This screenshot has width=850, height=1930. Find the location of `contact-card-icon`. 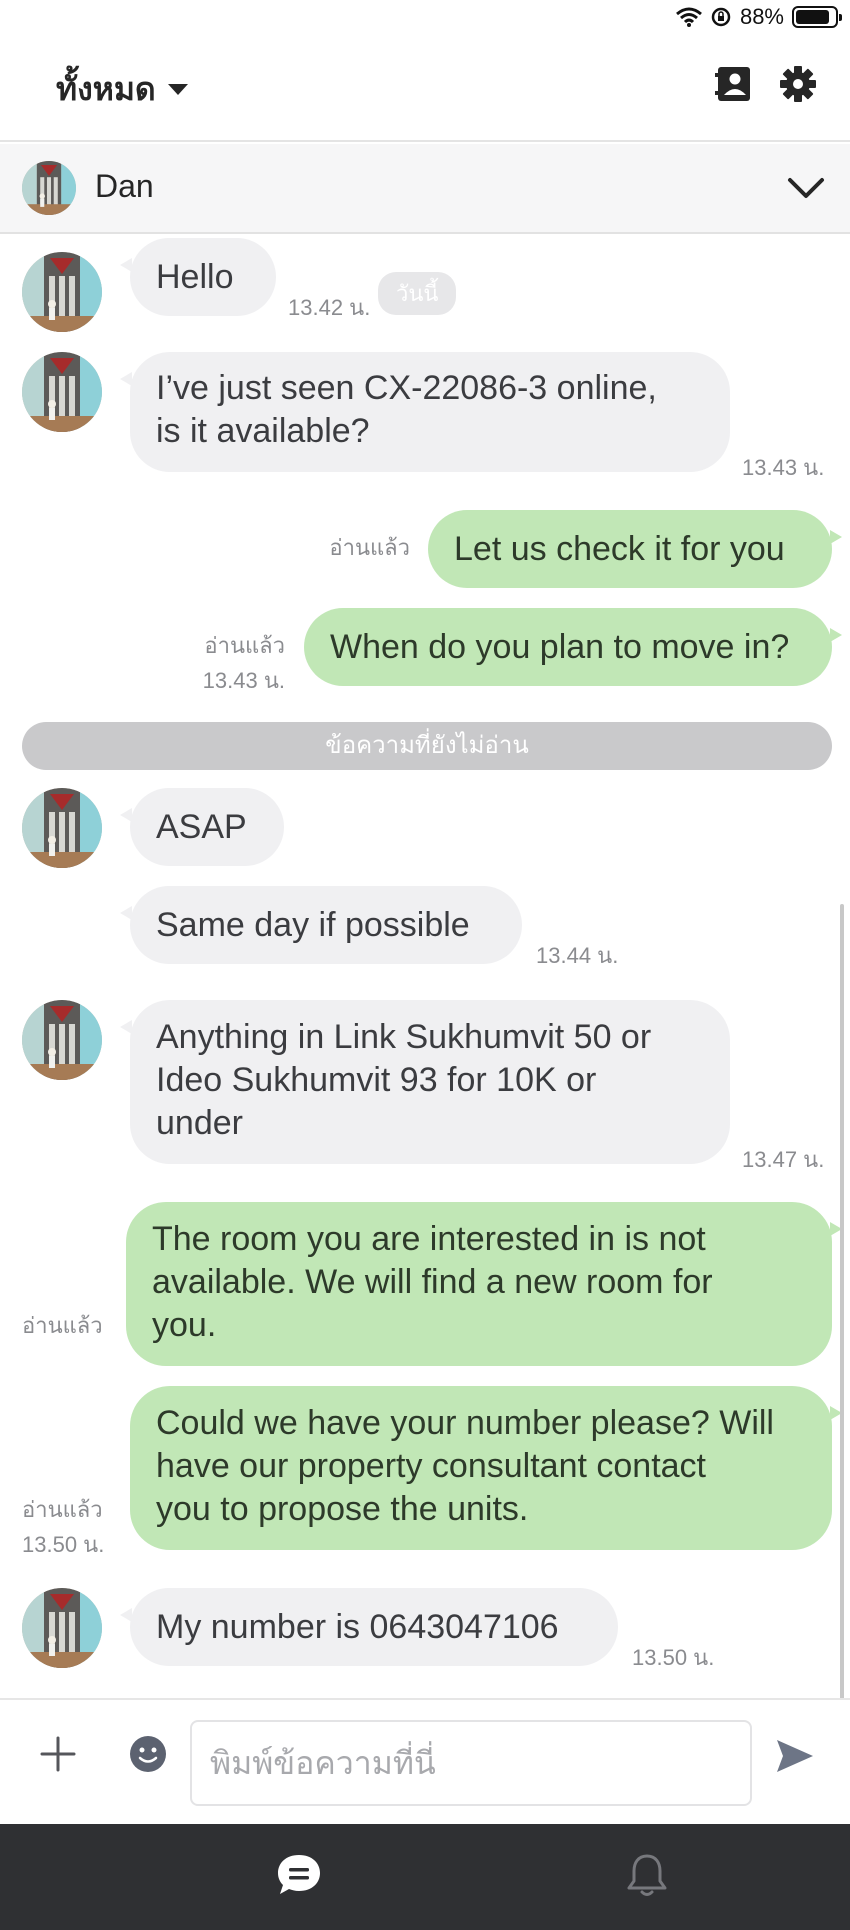

contact-card-icon is located at coordinates (734, 84).